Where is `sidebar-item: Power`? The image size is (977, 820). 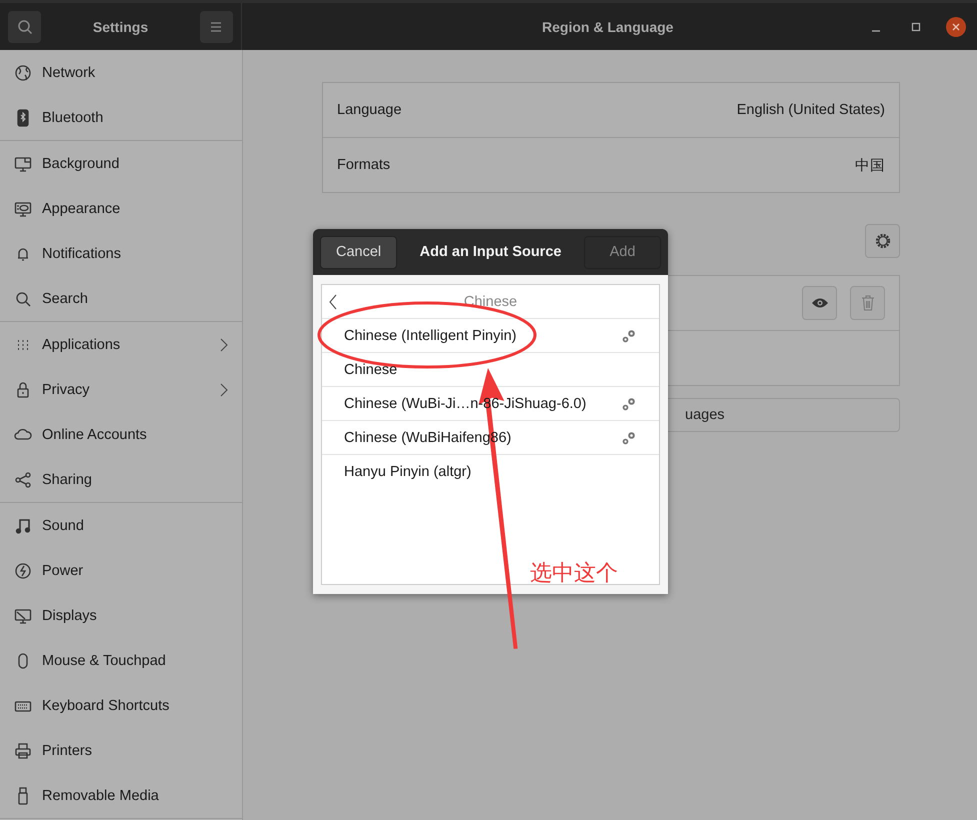 sidebar-item: Power is located at coordinates (121, 570).